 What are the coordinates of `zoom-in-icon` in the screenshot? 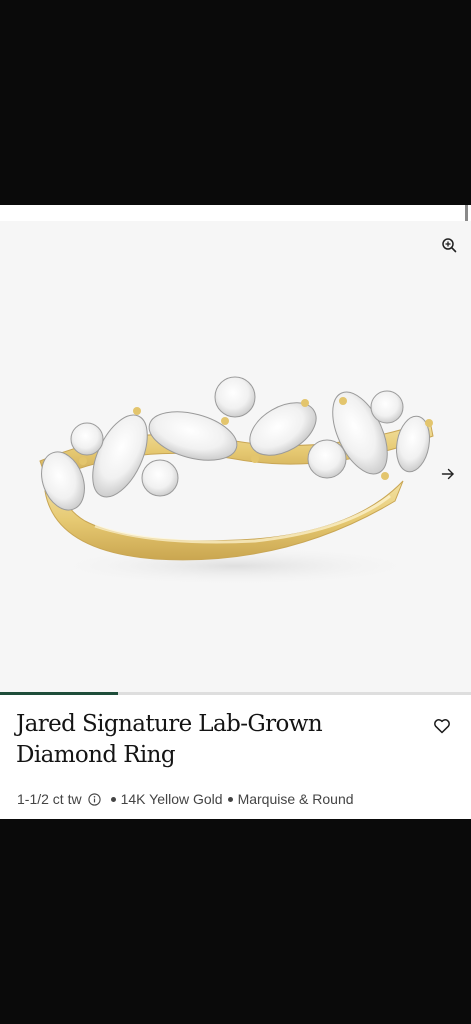 It's located at (449, 245).